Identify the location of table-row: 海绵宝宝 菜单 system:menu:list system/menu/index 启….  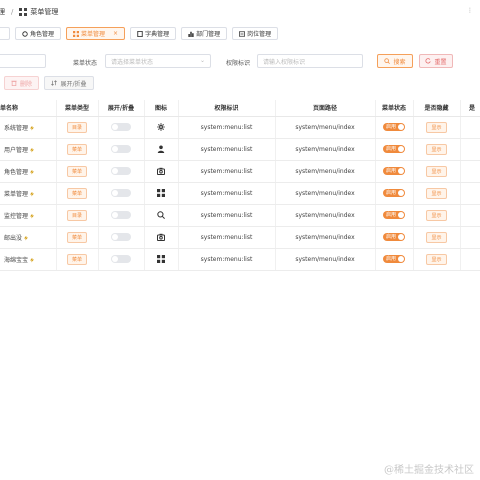
(240, 259).